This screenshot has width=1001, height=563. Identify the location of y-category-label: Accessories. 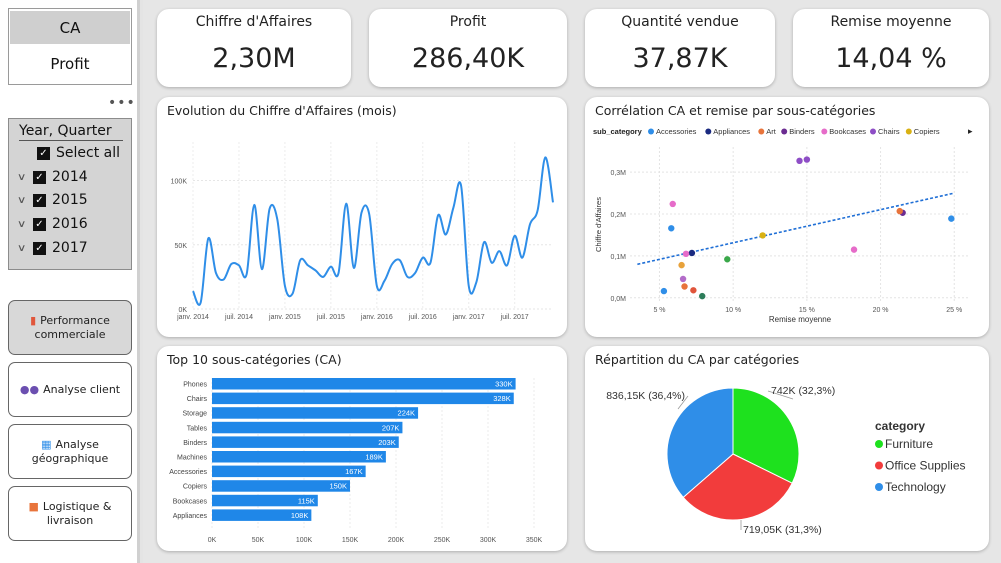
(188, 472).